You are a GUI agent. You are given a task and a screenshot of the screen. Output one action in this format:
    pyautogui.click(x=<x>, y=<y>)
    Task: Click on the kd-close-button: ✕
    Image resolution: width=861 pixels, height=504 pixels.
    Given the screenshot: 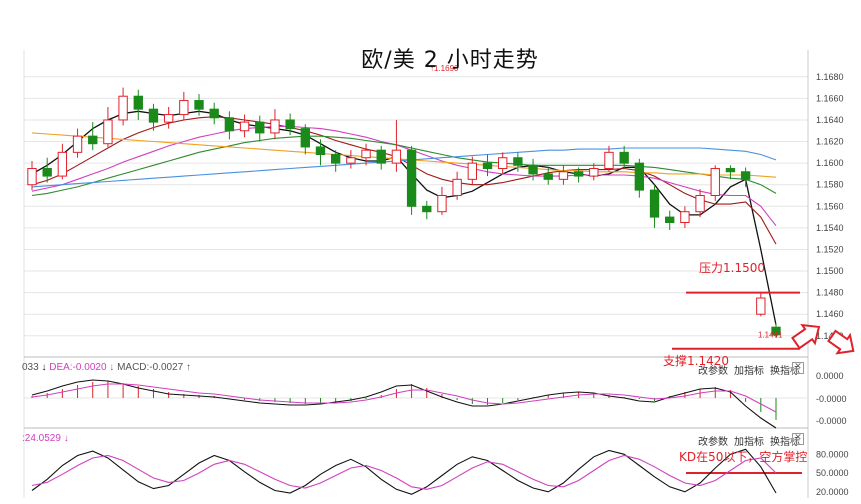 What is the action you would take?
    pyautogui.click(x=798, y=439)
    